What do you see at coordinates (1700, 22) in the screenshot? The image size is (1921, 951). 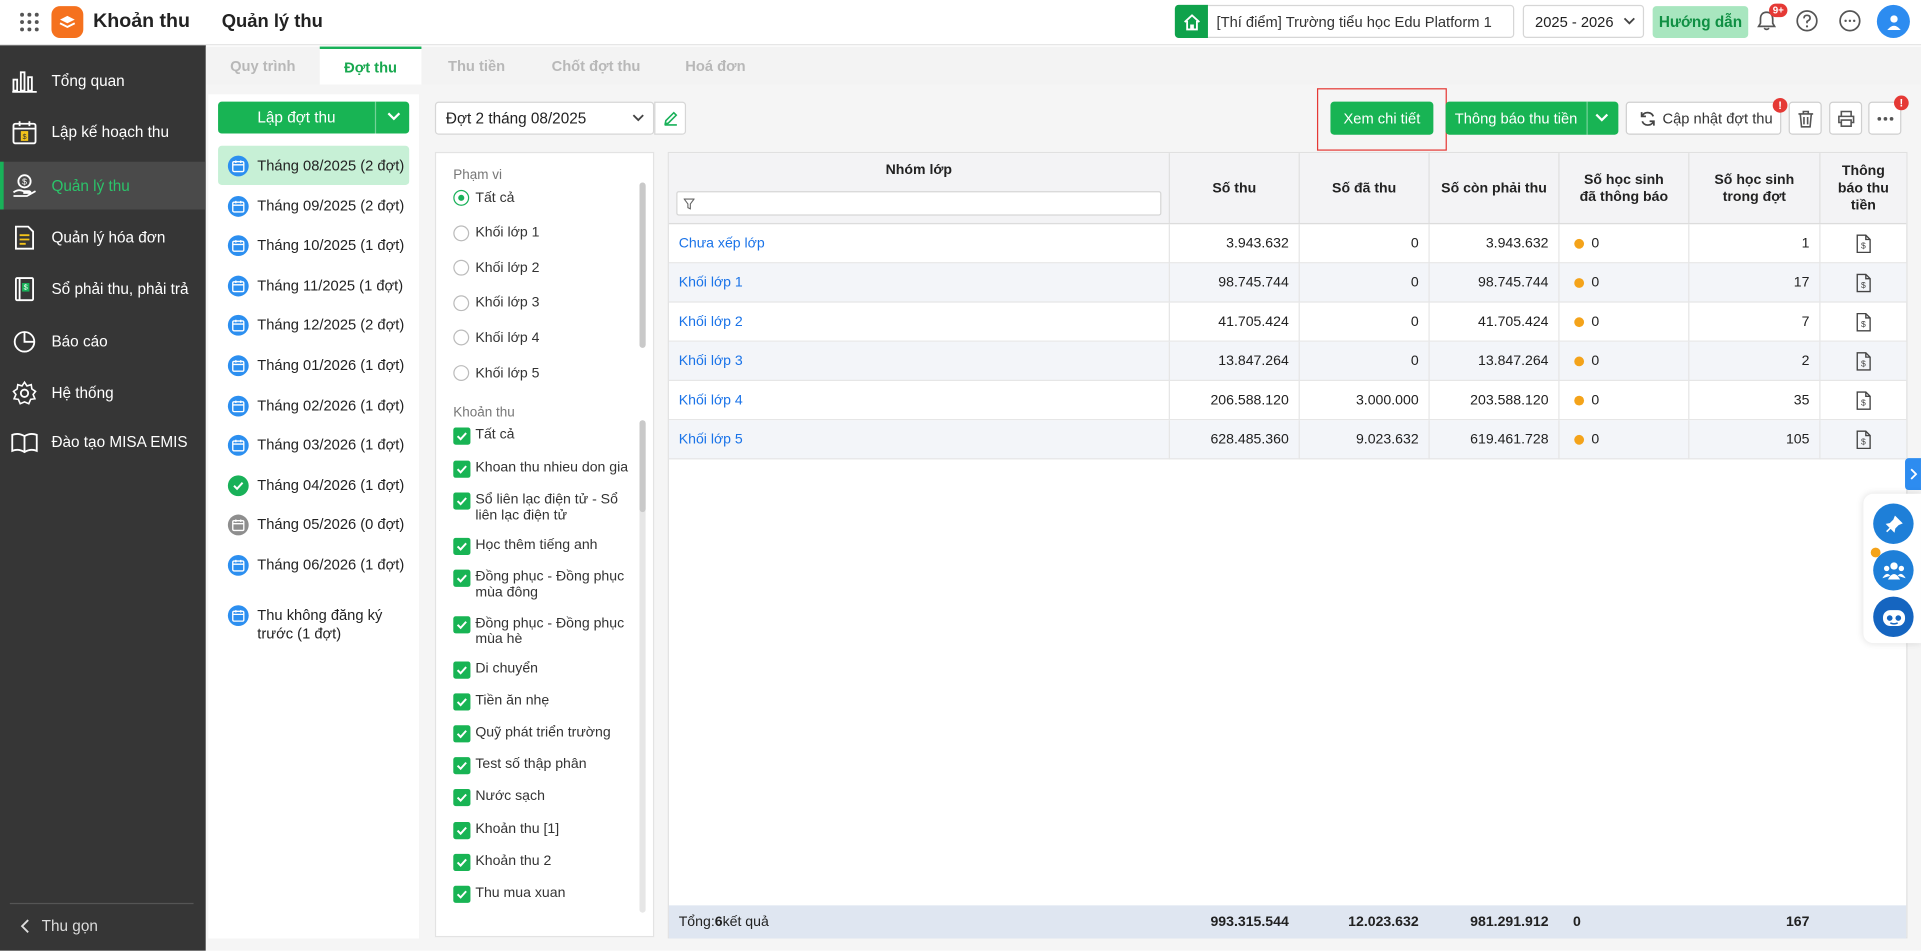 I see `guide-button: Hướng dẫn` at bounding box center [1700, 22].